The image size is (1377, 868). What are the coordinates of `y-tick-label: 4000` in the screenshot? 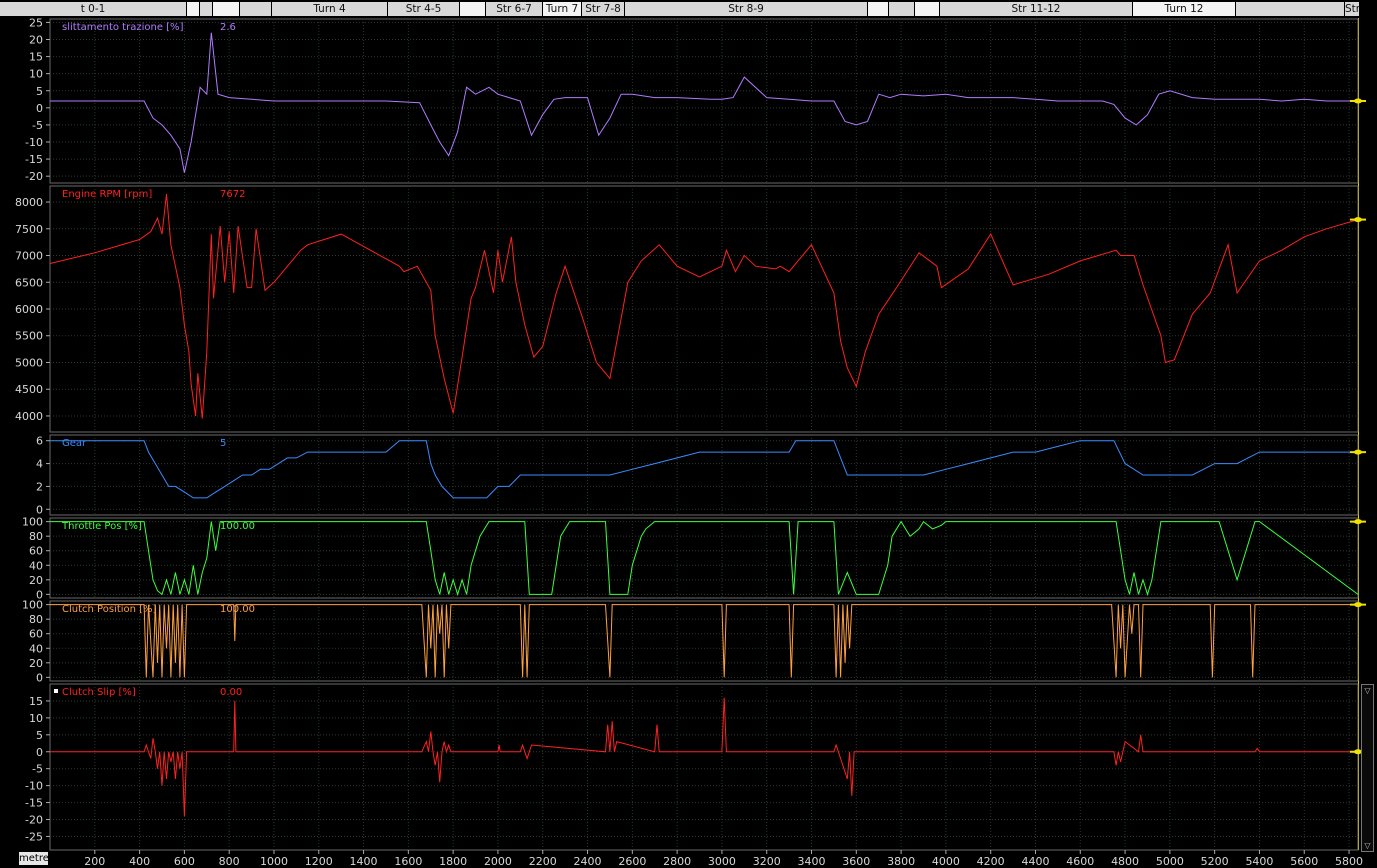 It's located at (29, 416).